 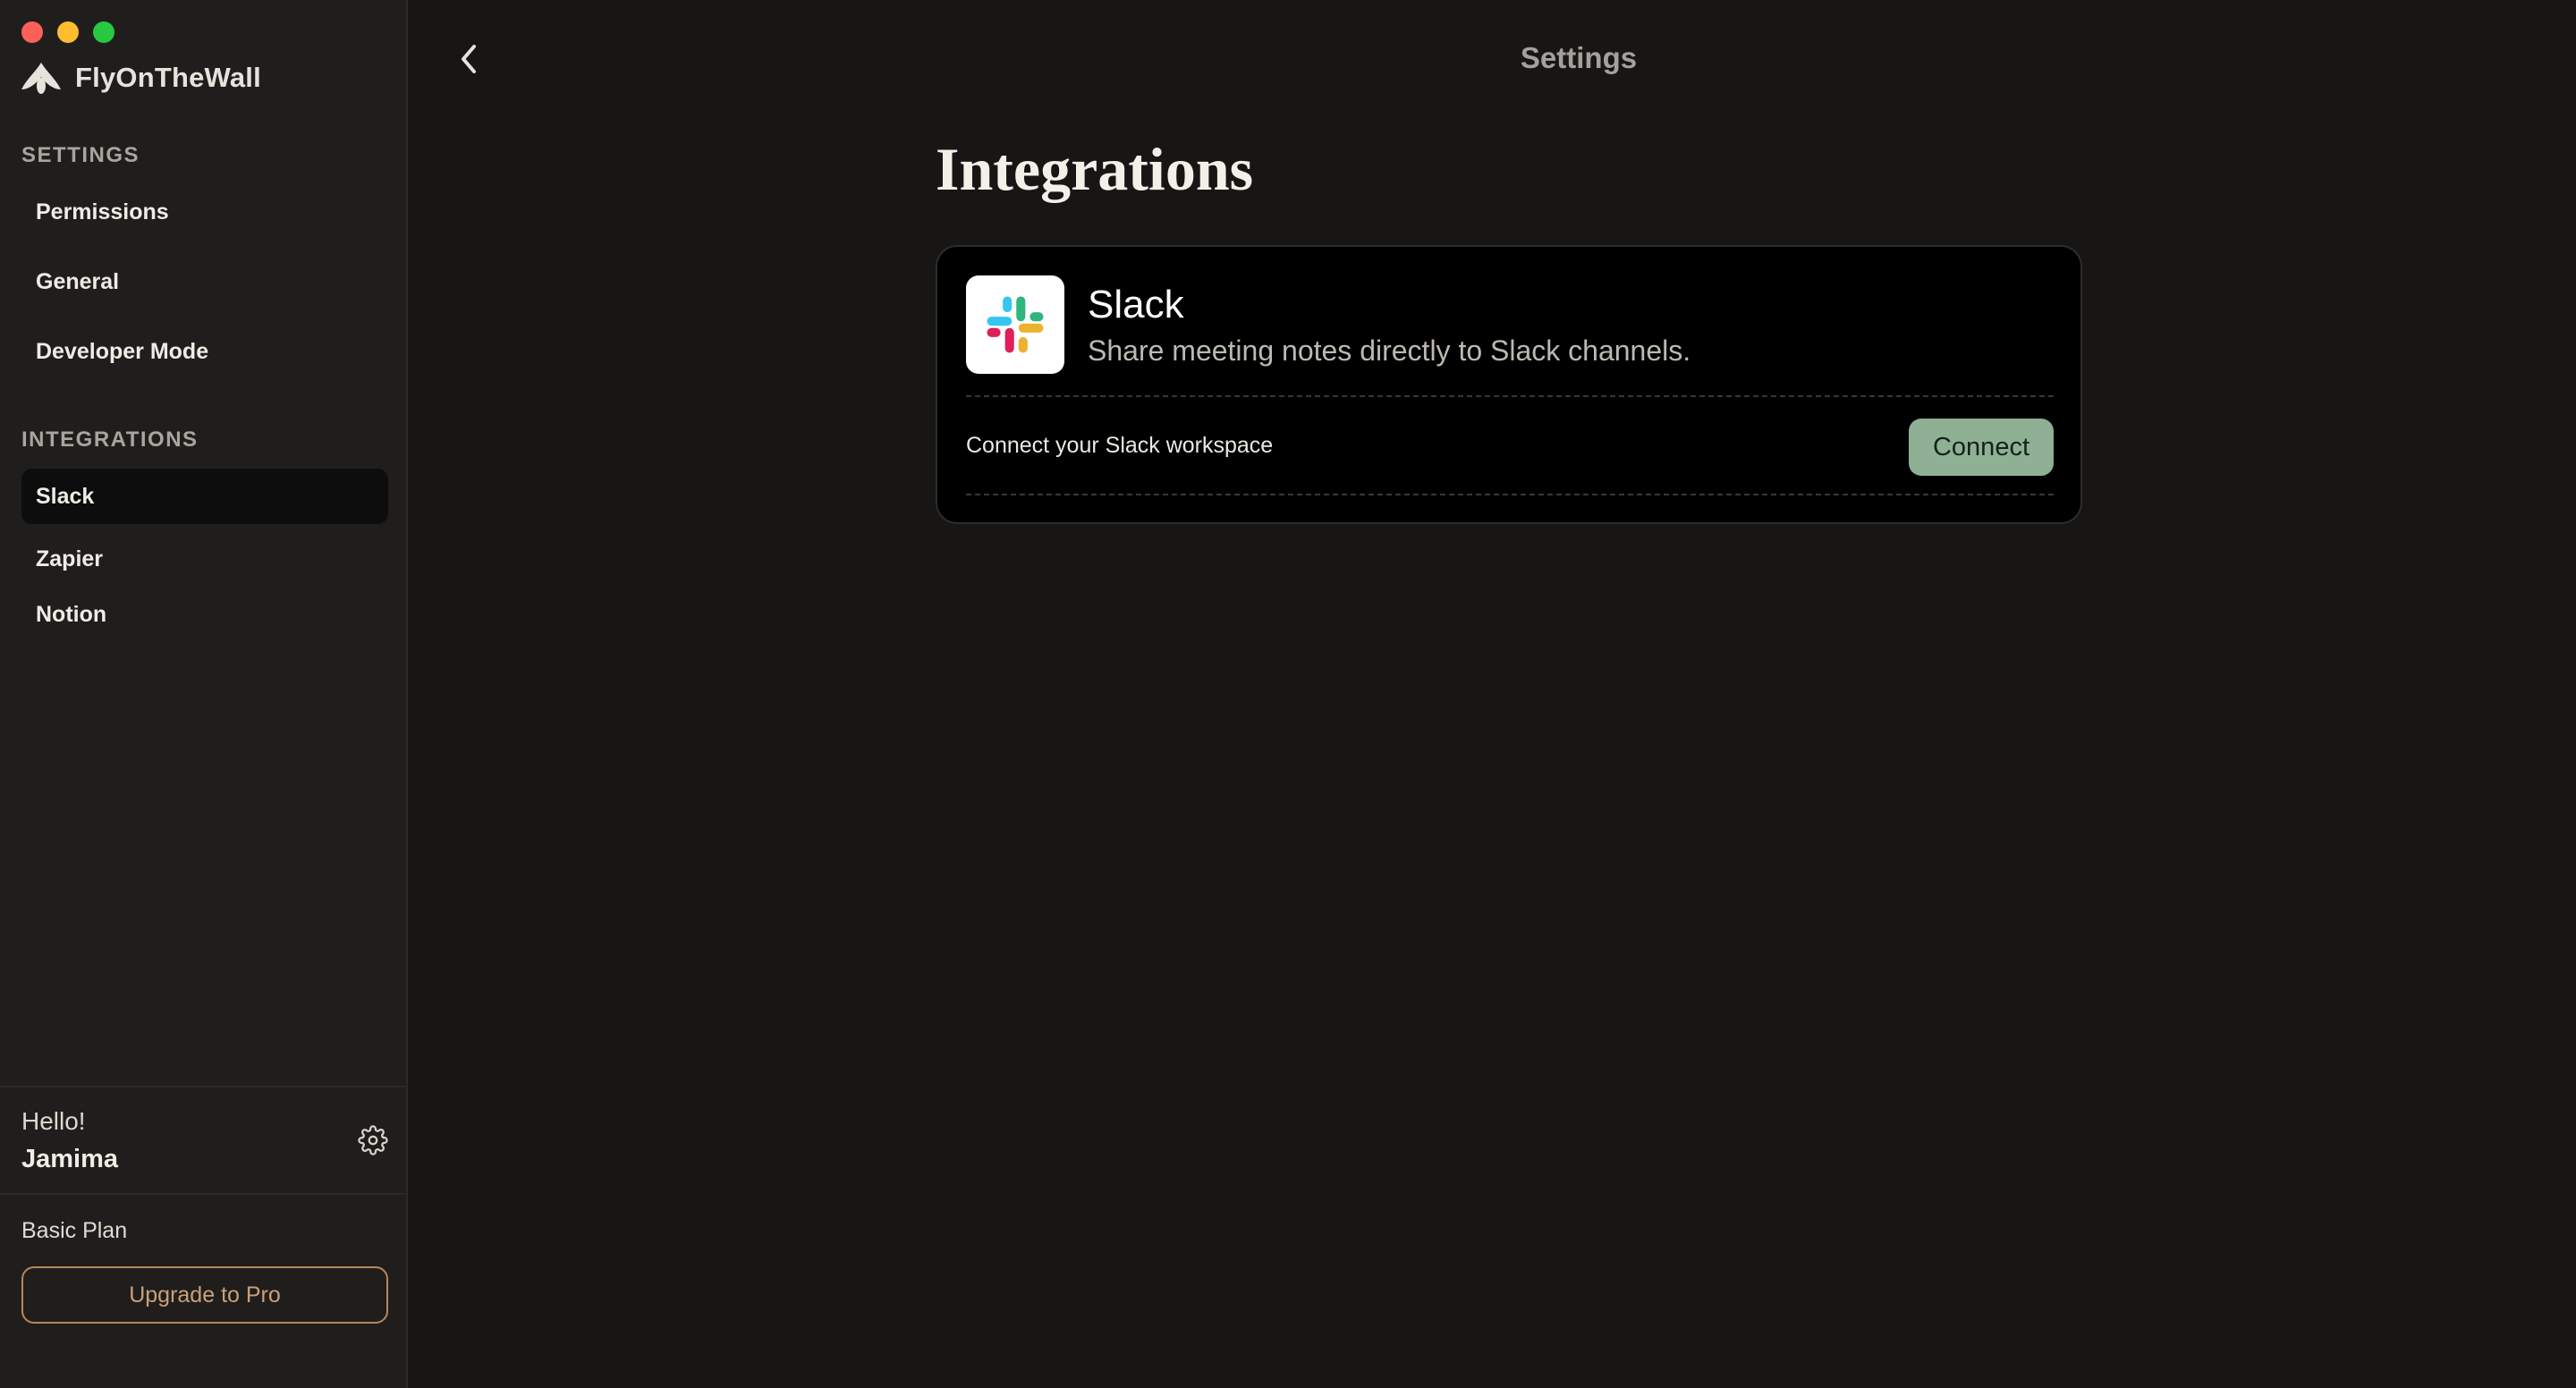 I want to click on integrations-section-title: INTEGRATIONS, so click(x=110, y=440).